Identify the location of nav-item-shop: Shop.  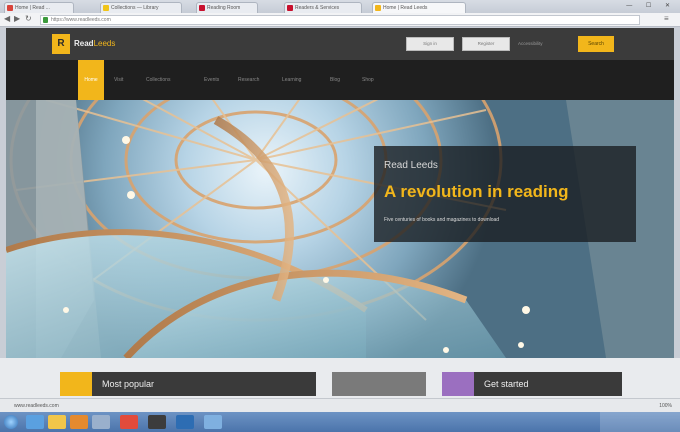
(368, 80).